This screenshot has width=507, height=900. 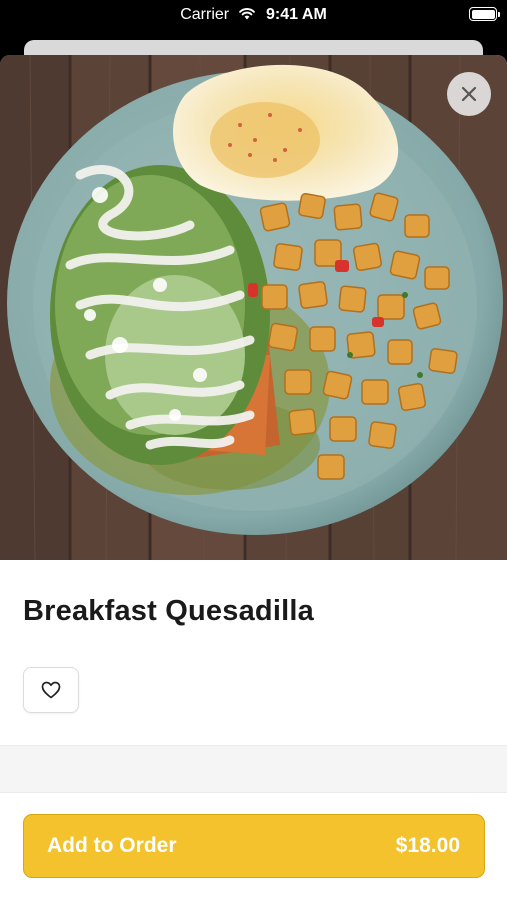 What do you see at coordinates (205, 14) in the screenshot?
I see `carrier-label: Carrier` at bounding box center [205, 14].